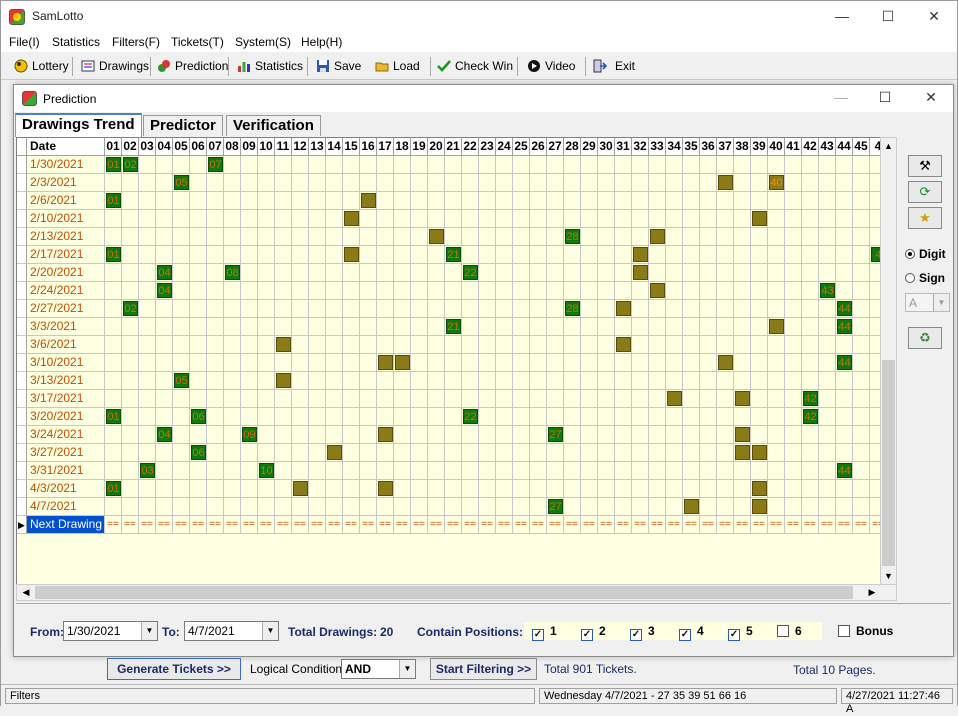 The width and height of the screenshot is (958, 716). I want to click on number-column-header: 31, so click(623, 147).